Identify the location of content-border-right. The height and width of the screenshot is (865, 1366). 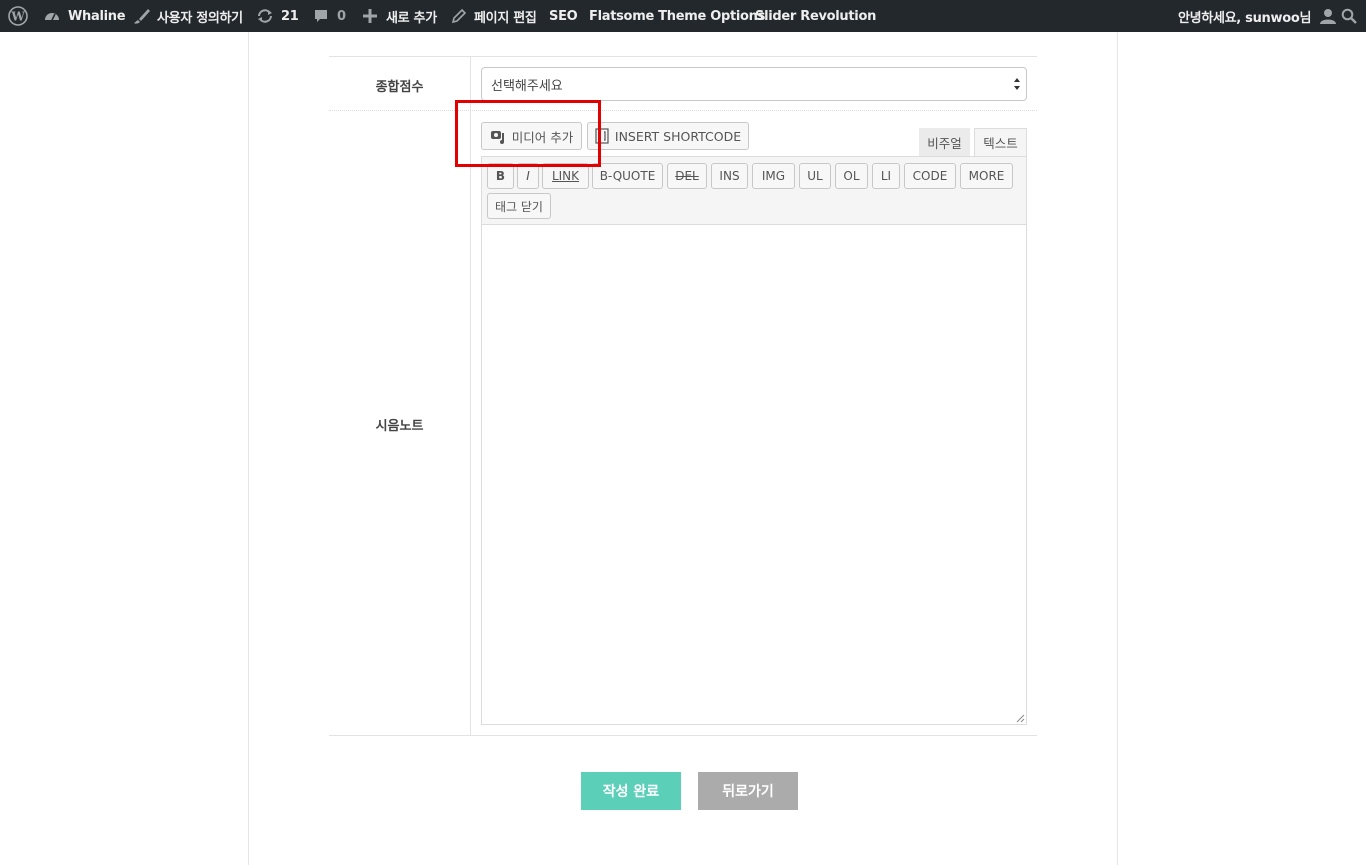
(1117, 448).